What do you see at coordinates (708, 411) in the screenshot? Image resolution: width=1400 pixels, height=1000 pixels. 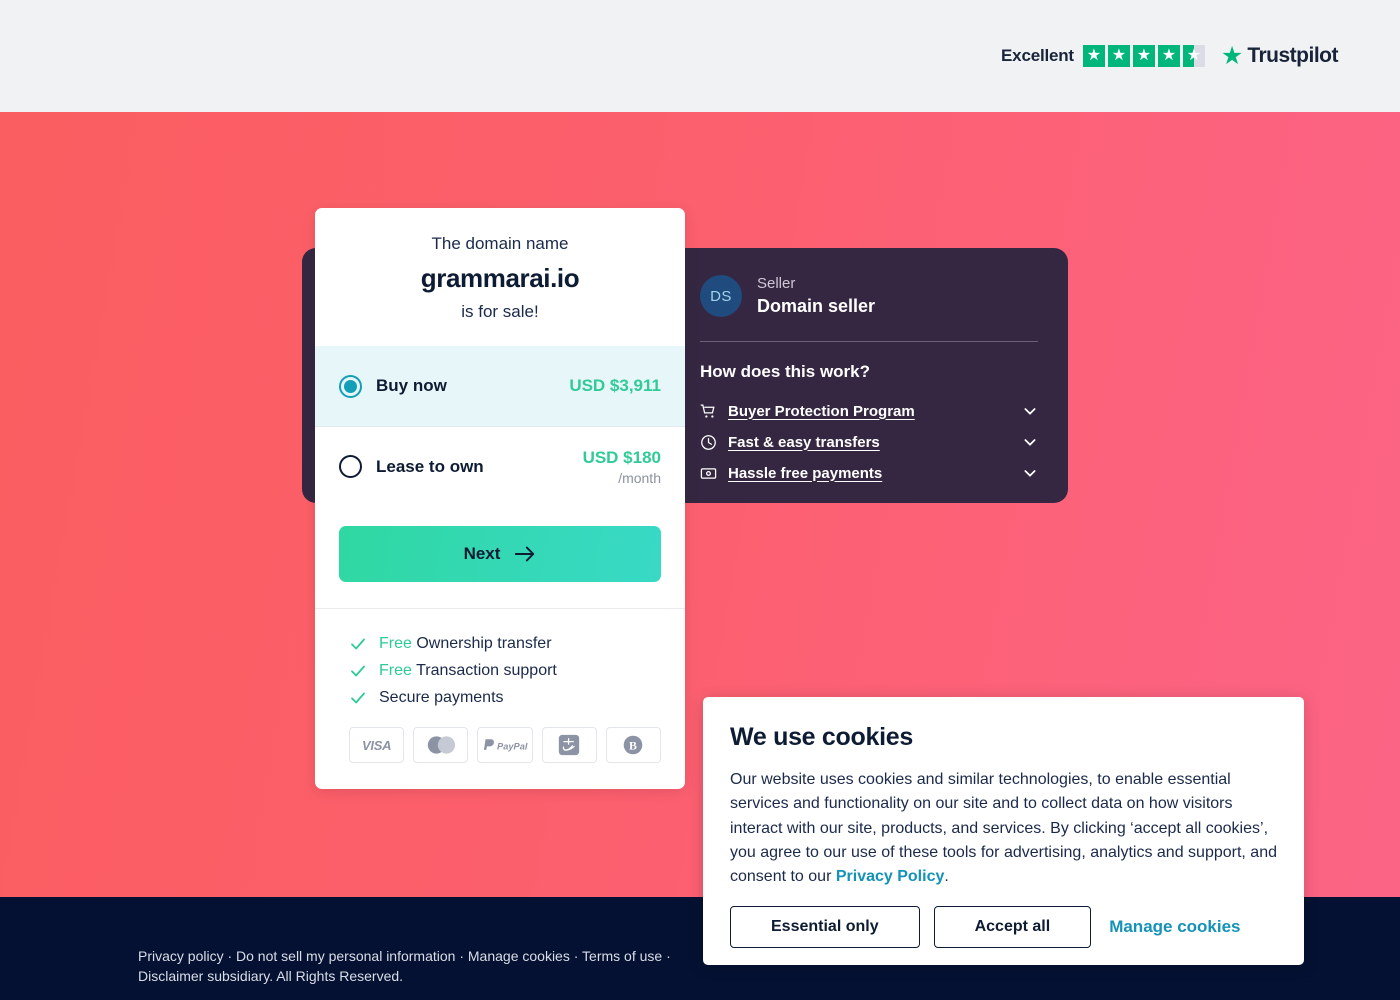 I see `cart-icon` at bounding box center [708, 411].